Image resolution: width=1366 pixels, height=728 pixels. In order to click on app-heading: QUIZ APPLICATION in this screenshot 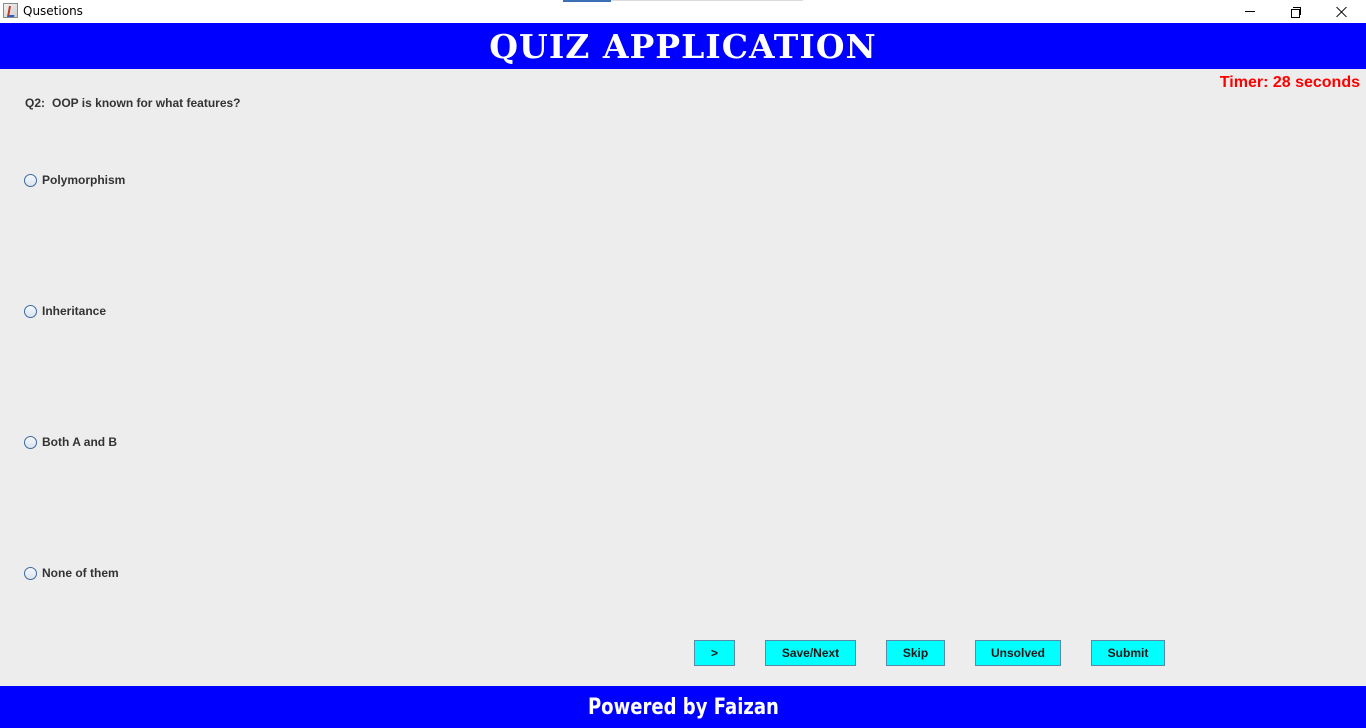, I will do `click(683, 46)`.